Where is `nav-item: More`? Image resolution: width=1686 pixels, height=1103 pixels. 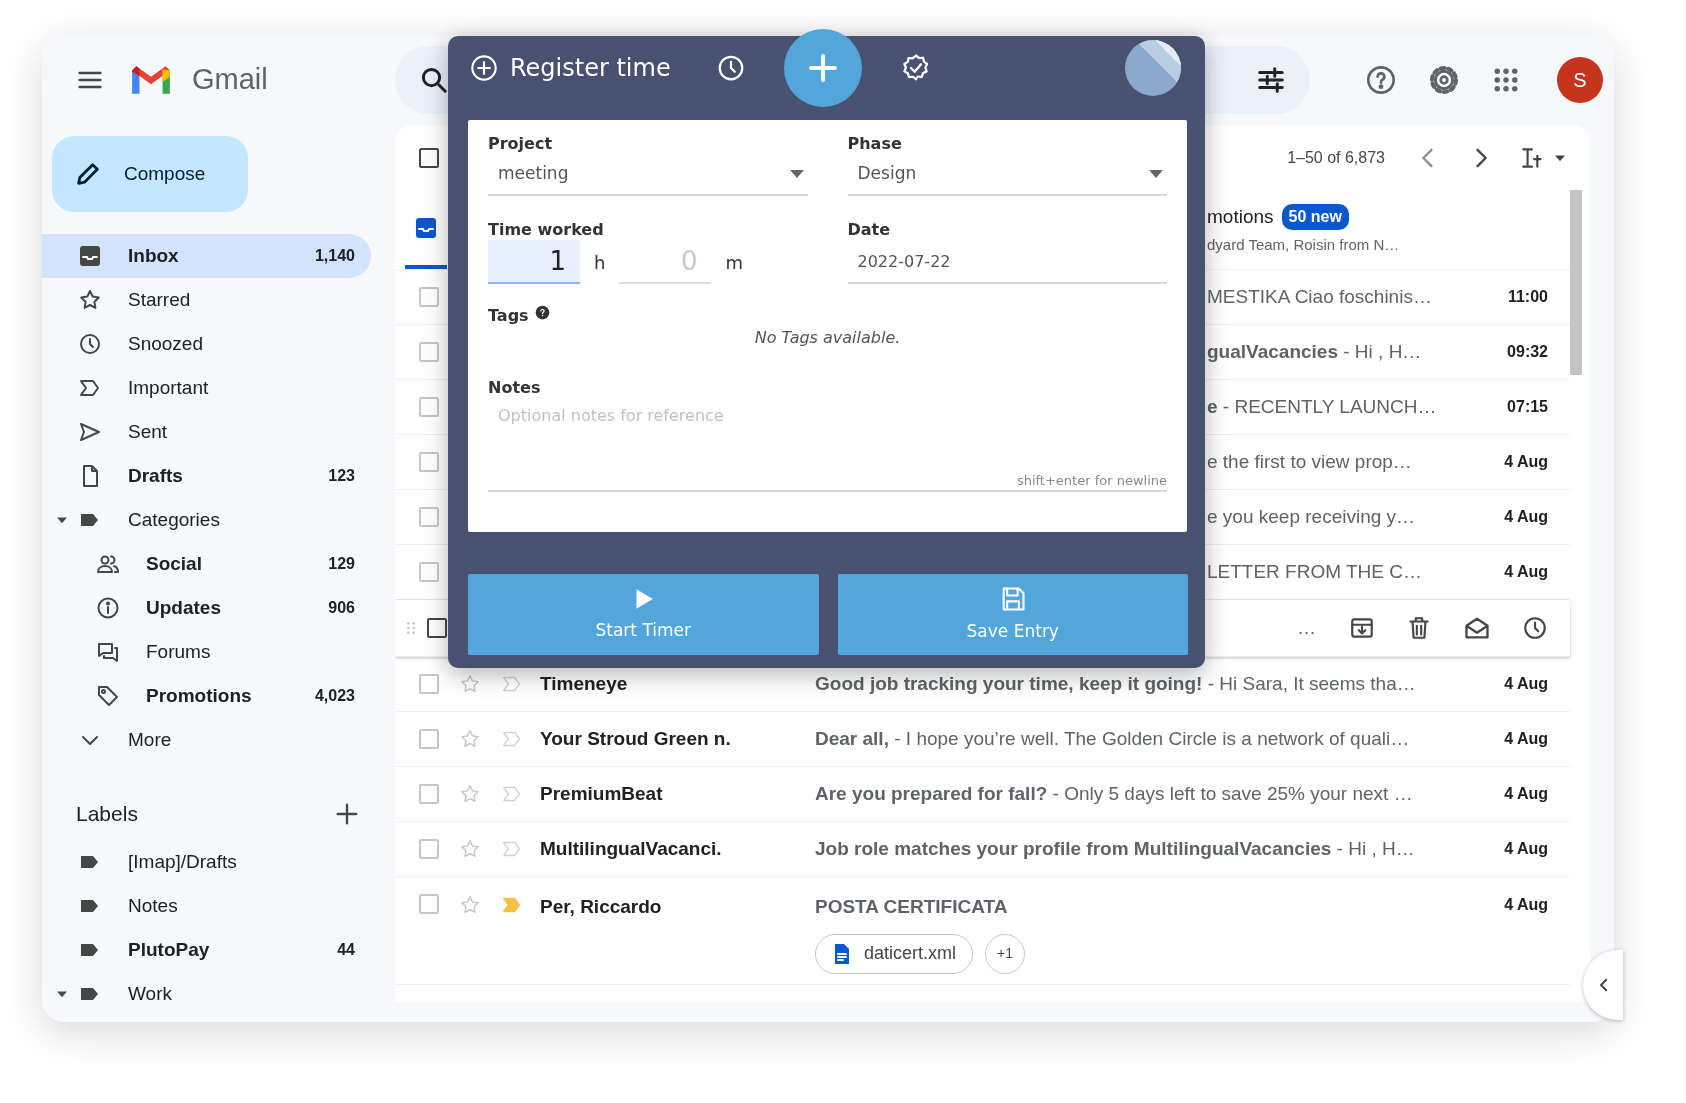 nav-item: More is located at coordinates (206, 740).